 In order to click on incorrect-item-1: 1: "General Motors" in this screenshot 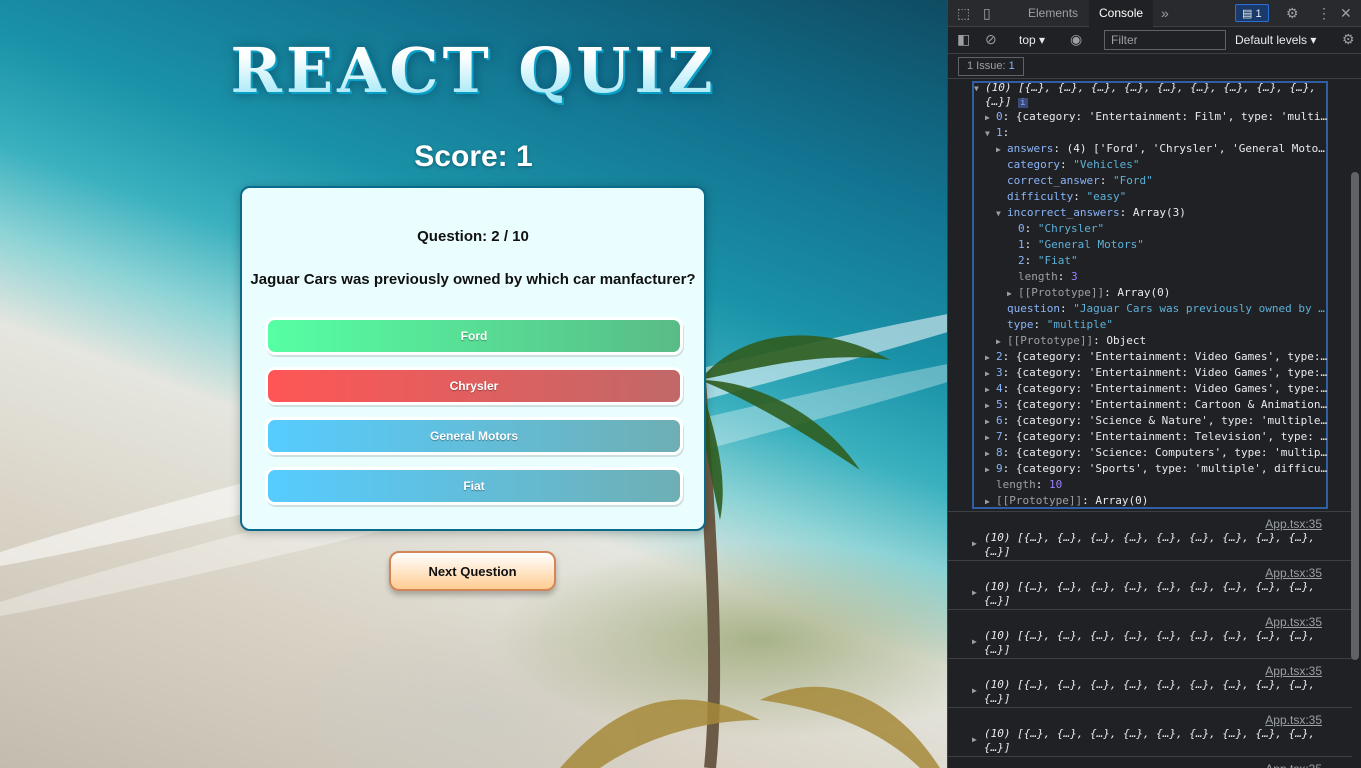, I will do `click(1081, 244)`.